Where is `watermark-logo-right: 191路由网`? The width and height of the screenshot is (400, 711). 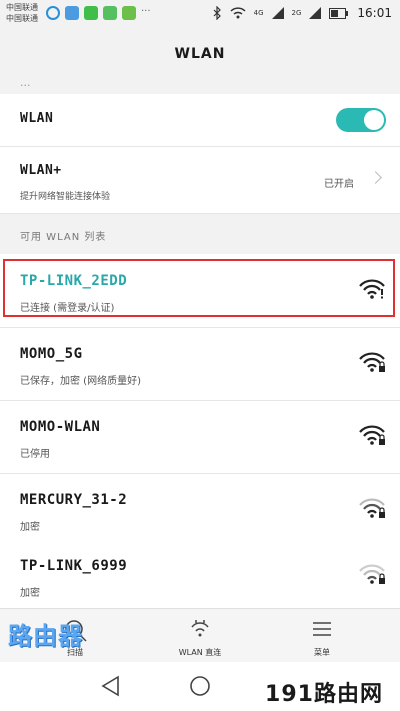 watermark-logo-right: 191路由网 is located at coordinates (324, 691).